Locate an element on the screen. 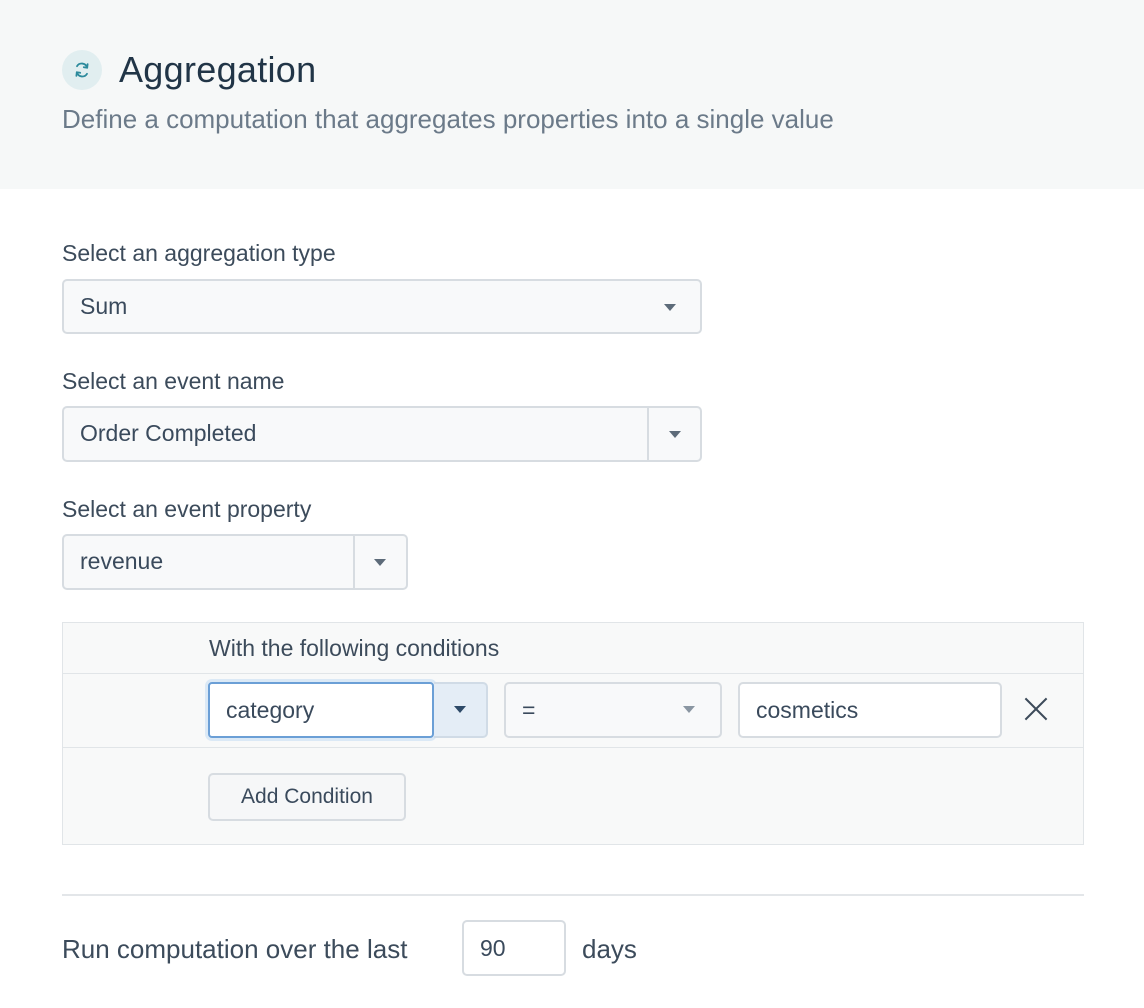 This screenshot has width=1144, height=1008. section-divider is located at coordinates (573, 895).